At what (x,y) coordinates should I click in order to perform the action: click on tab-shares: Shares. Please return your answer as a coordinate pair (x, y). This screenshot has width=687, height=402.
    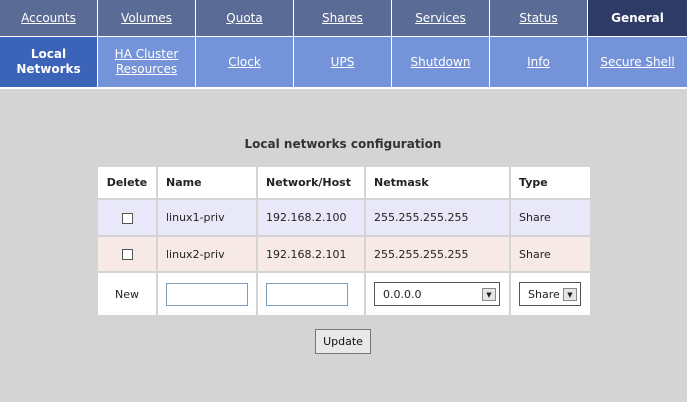
    Looking at the image, I should click on (343, 18).